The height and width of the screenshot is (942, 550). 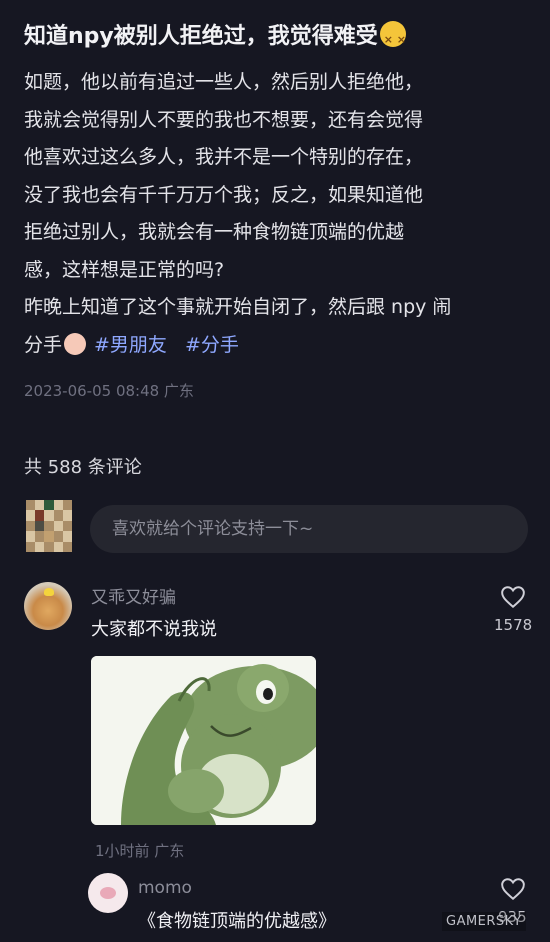 What do you see at coordinates (224, 119) in the screenshot?
I see `post-body-line: 我就会觉得别人不要的我也不想要，还有会觉得` at bounding box center [224, 119].